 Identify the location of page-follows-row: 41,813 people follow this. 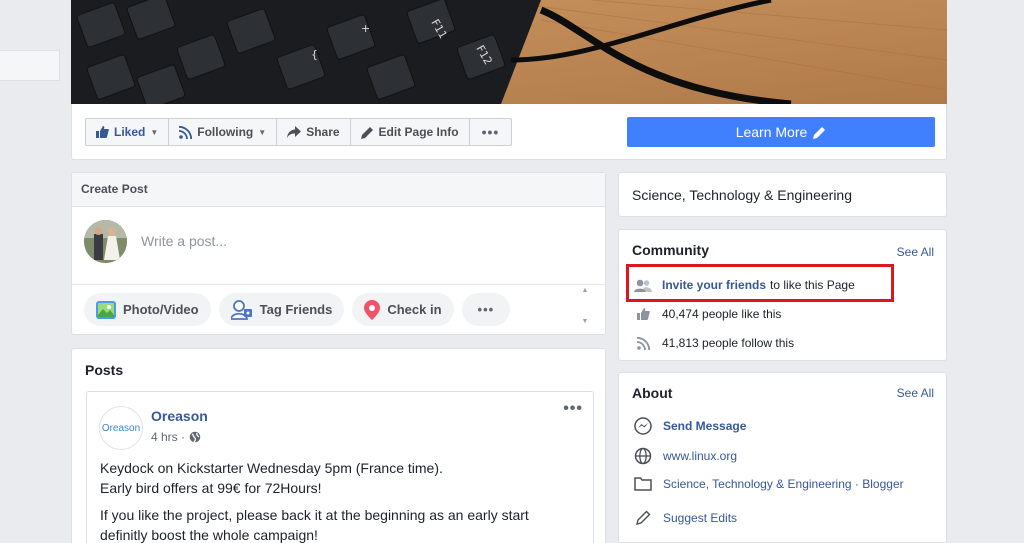
(713, 343).